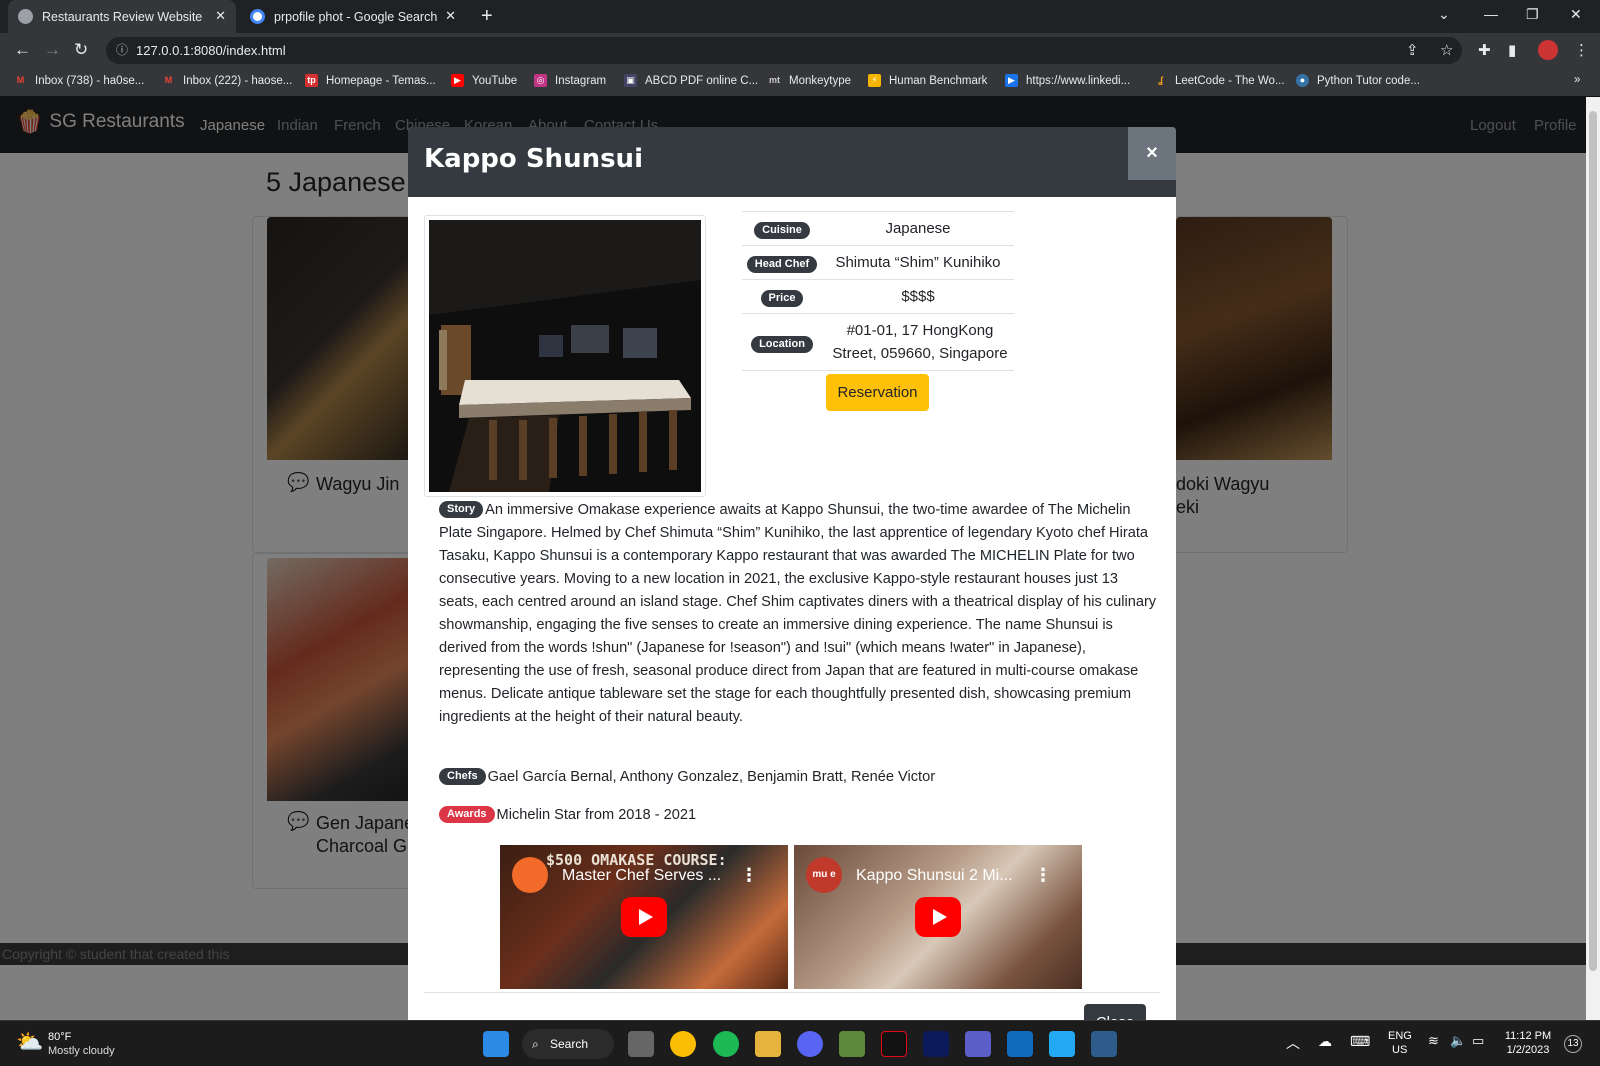  I want to click on search-label: Search, so click(569, 1044).